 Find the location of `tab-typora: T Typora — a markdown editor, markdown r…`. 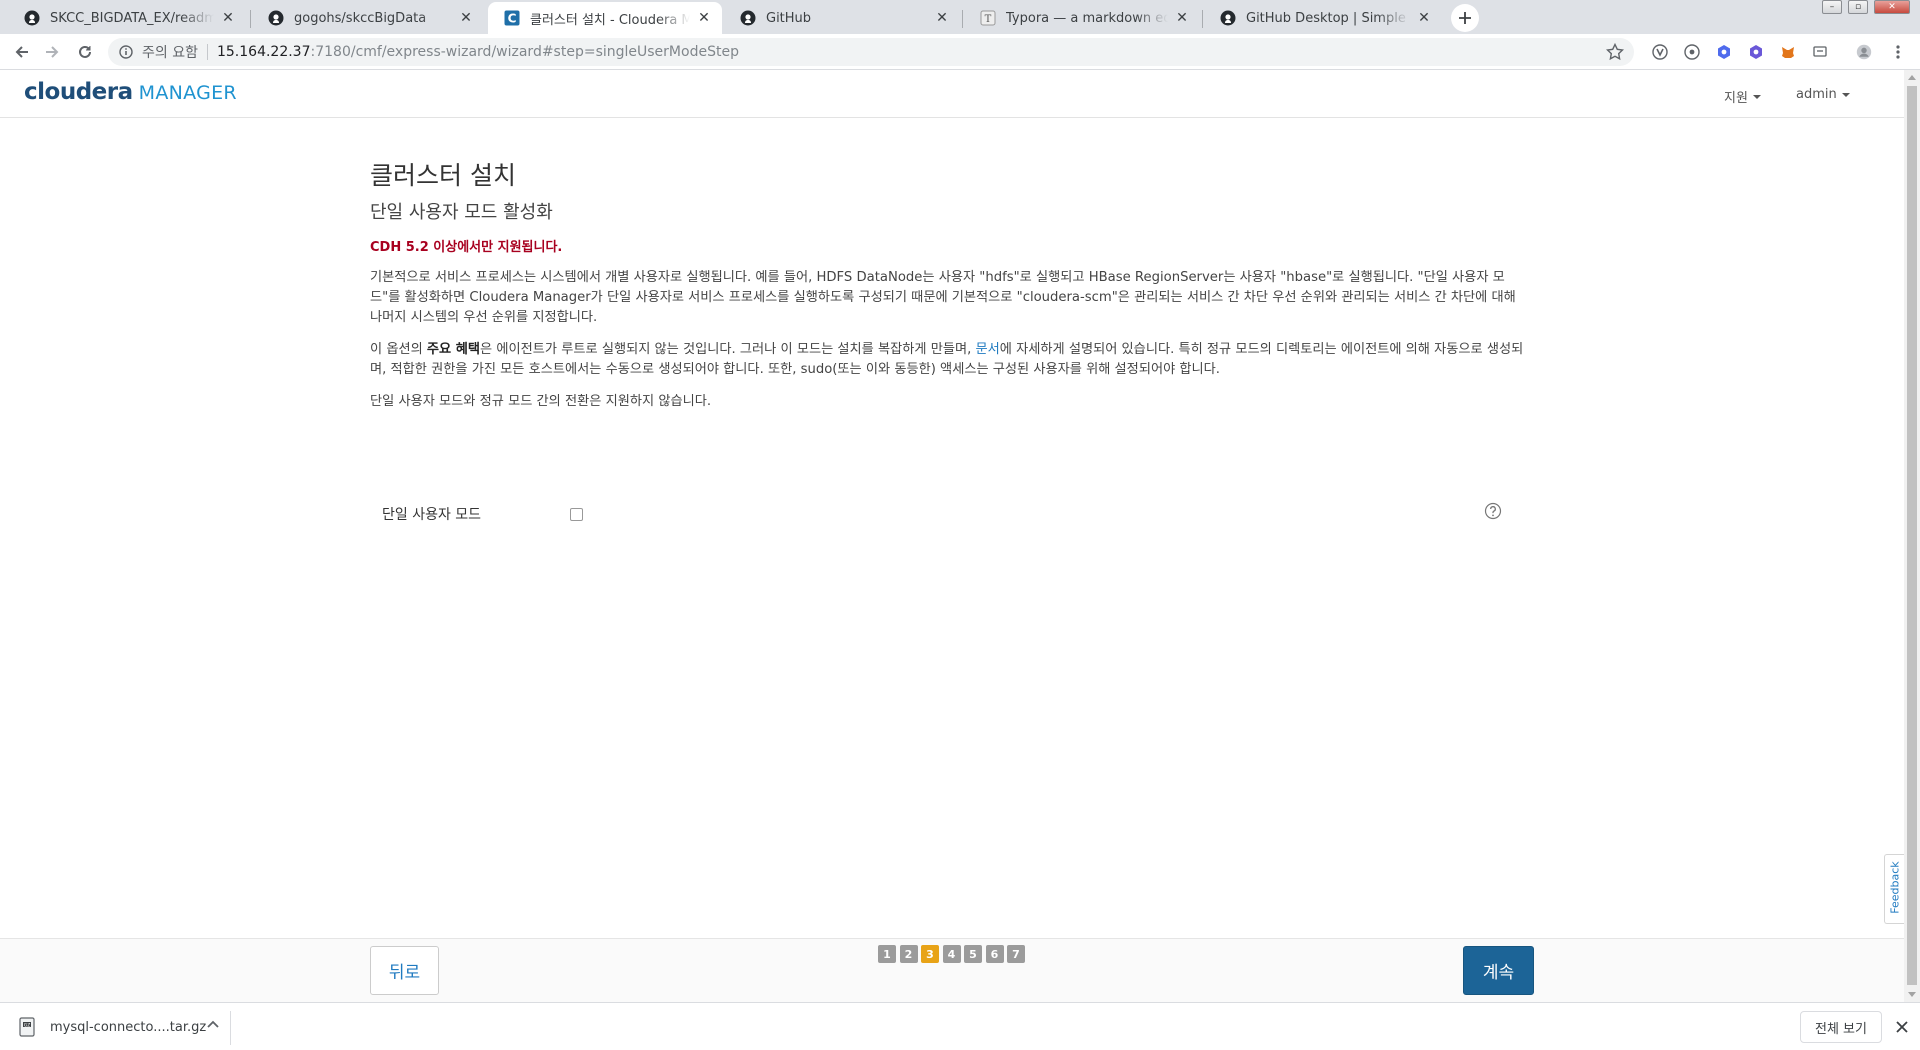

tab-typora: T Typora — a markdown editor, markdown r… is located at coordinates (1082, 18).